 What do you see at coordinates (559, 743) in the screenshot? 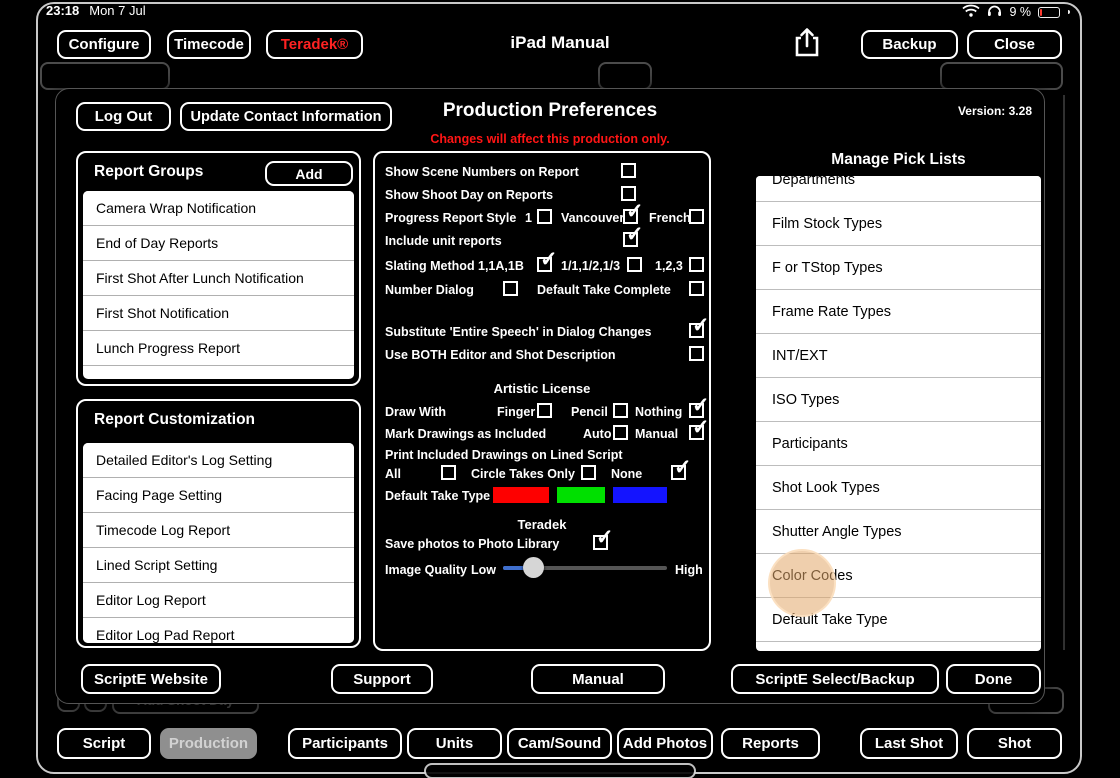
I see `tab-cam-sound: Cam/Sound` at bounding box center [559, 743].